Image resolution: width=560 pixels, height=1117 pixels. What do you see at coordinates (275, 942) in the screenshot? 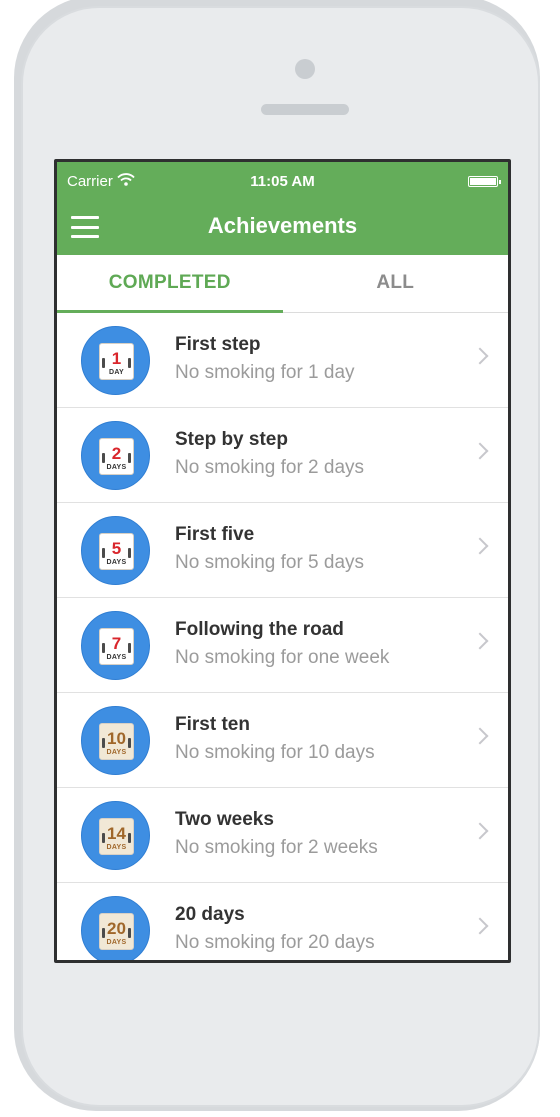
I see `achievement-subtitle: No smoking for 20 days` at bounding box center [275, 942].